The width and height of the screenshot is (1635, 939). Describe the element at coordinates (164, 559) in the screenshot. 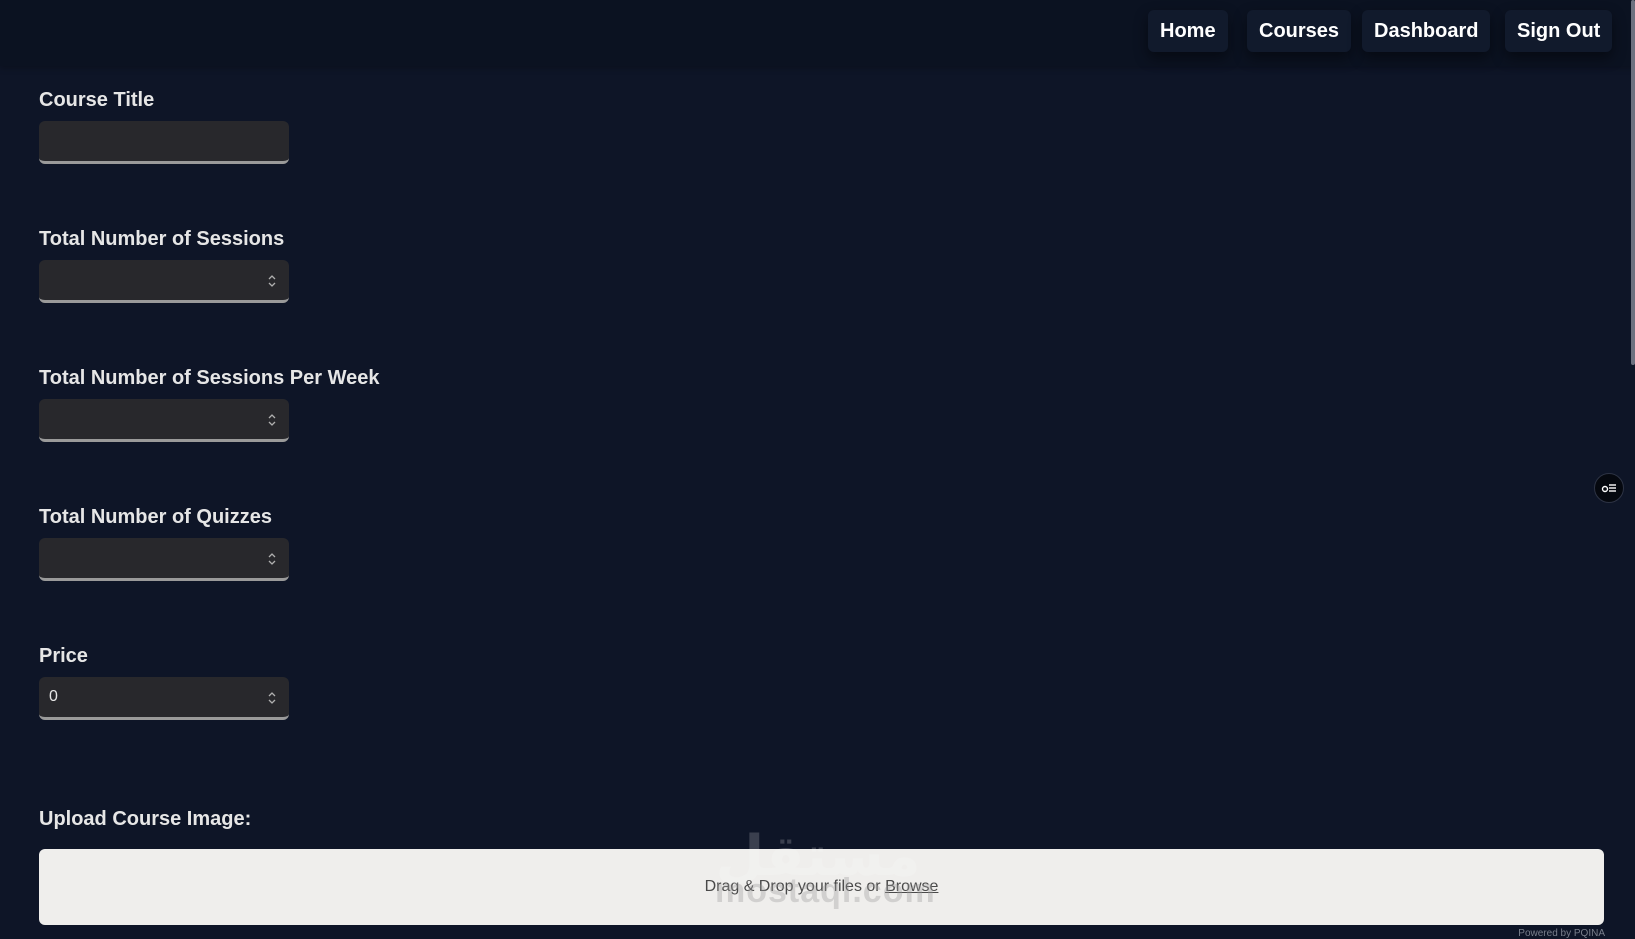

I see `total-quizzes-input` at that location.